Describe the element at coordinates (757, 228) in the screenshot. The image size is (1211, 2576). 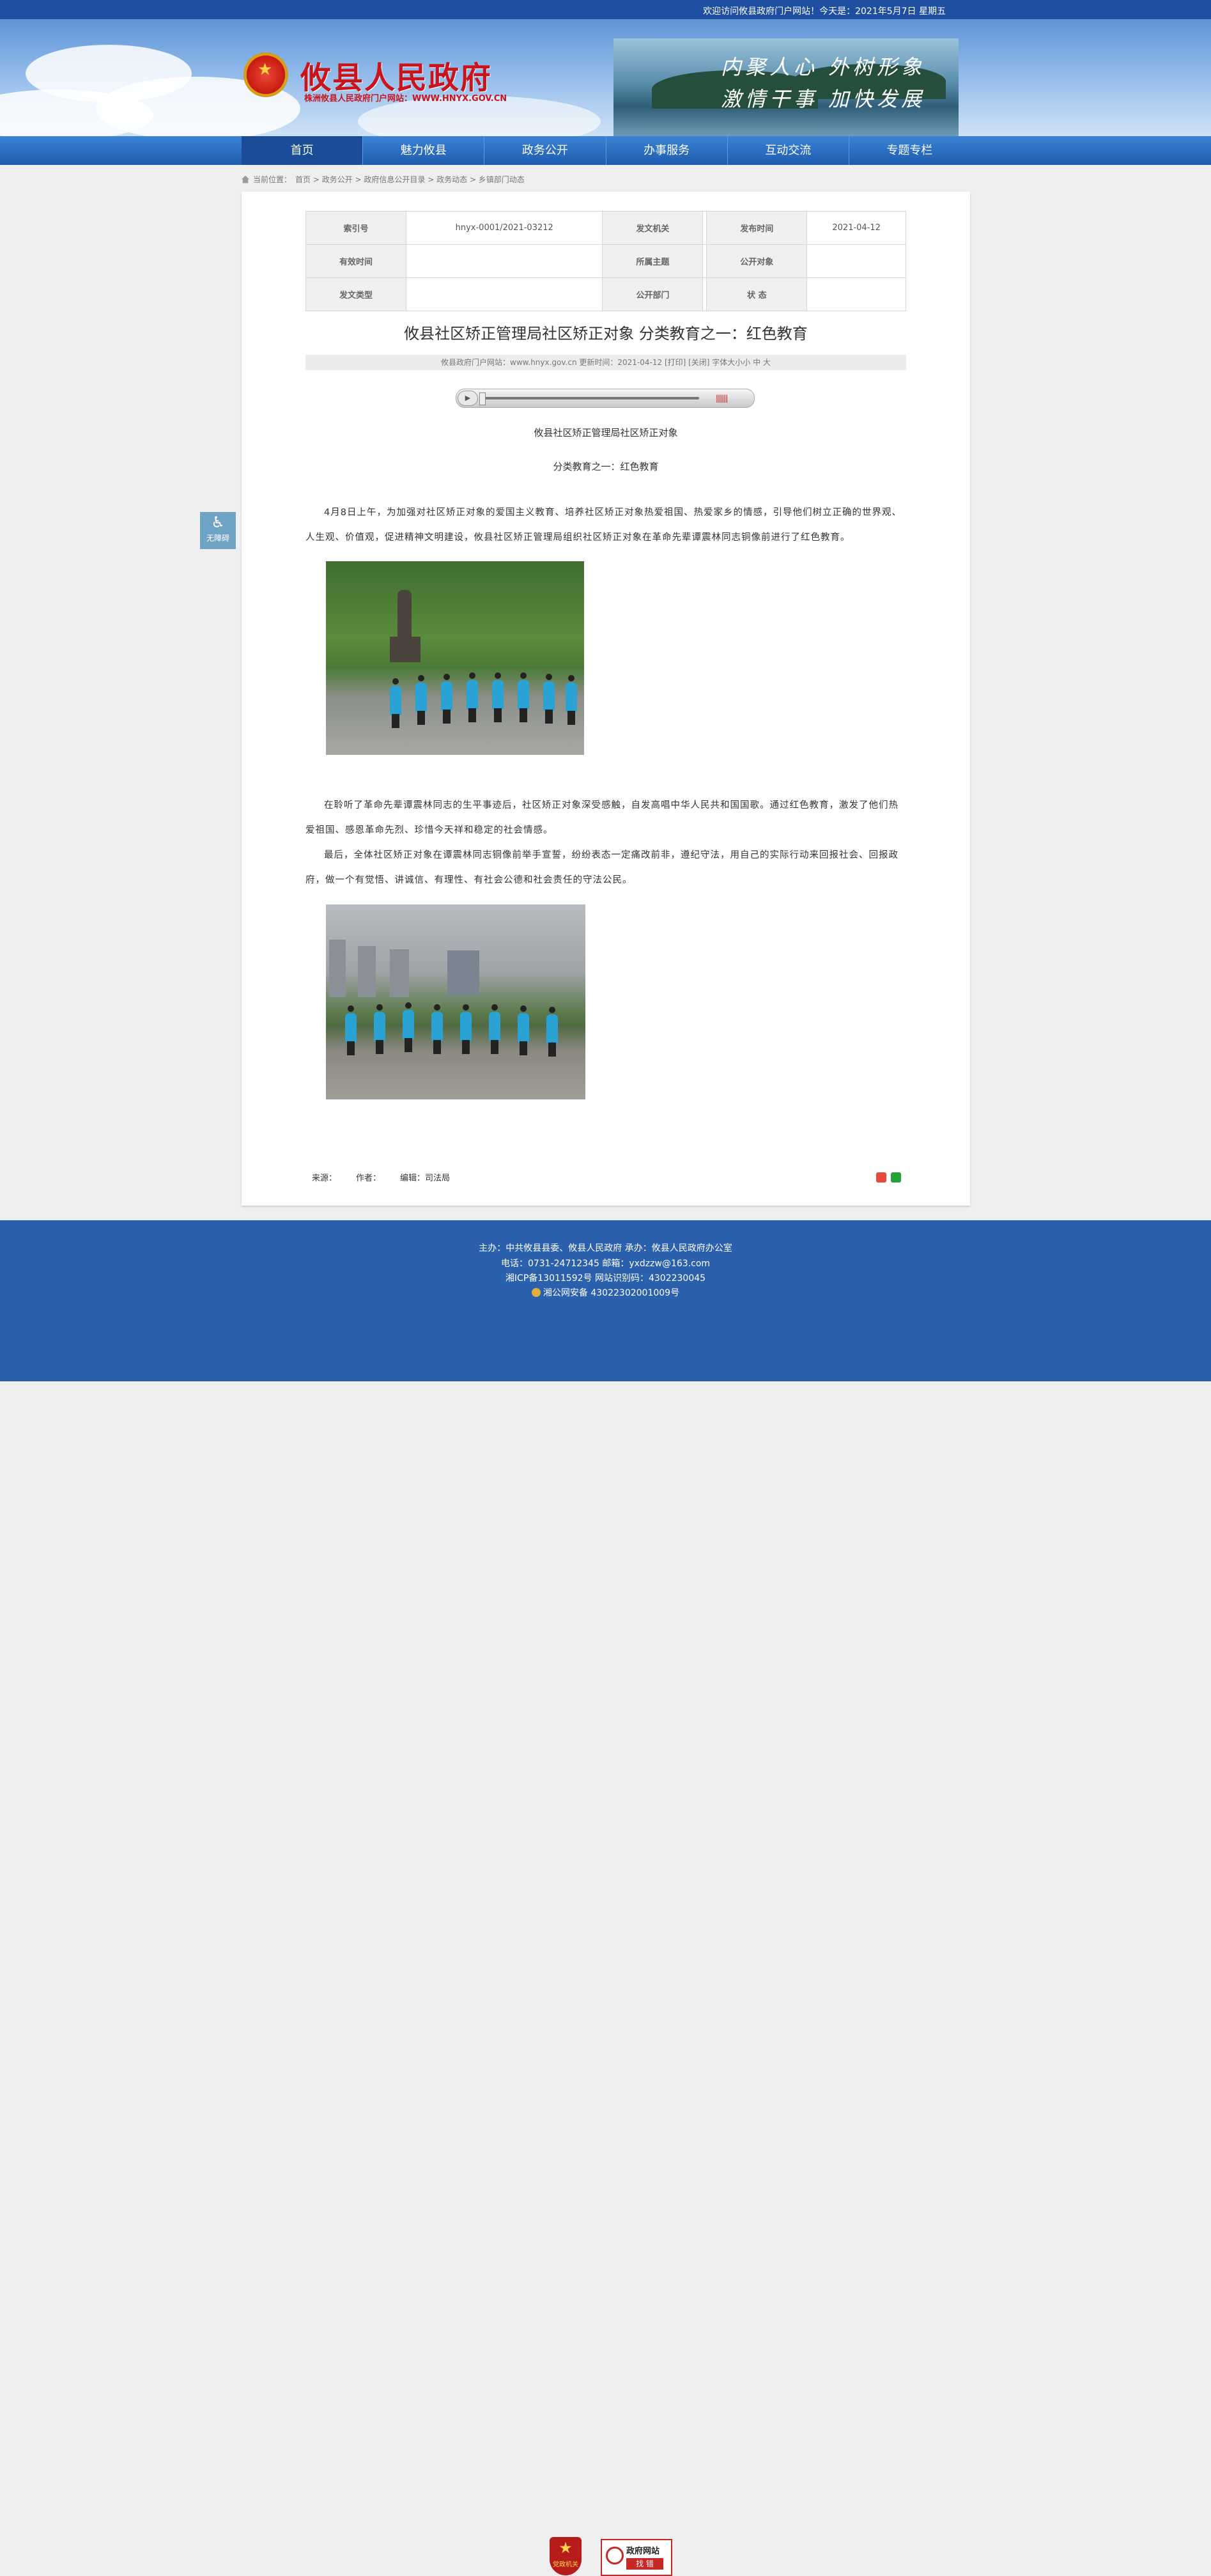
I see `meta-key: 发布时间` at that location.